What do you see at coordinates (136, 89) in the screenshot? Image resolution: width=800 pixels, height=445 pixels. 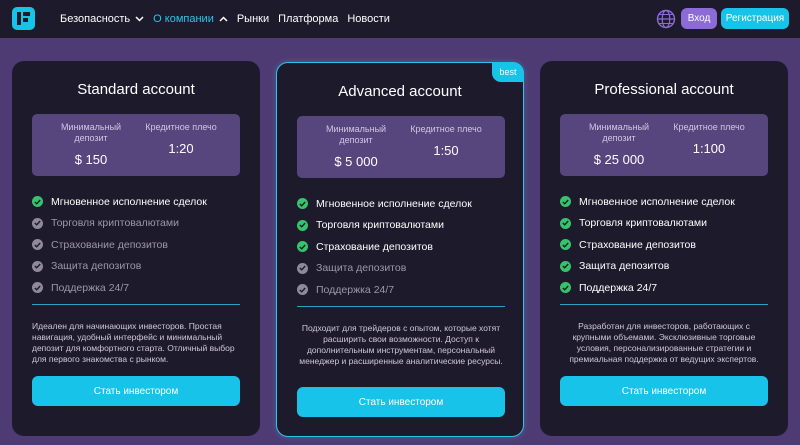 I see `plan-title: Standard account` at bounding box center [136, 89].